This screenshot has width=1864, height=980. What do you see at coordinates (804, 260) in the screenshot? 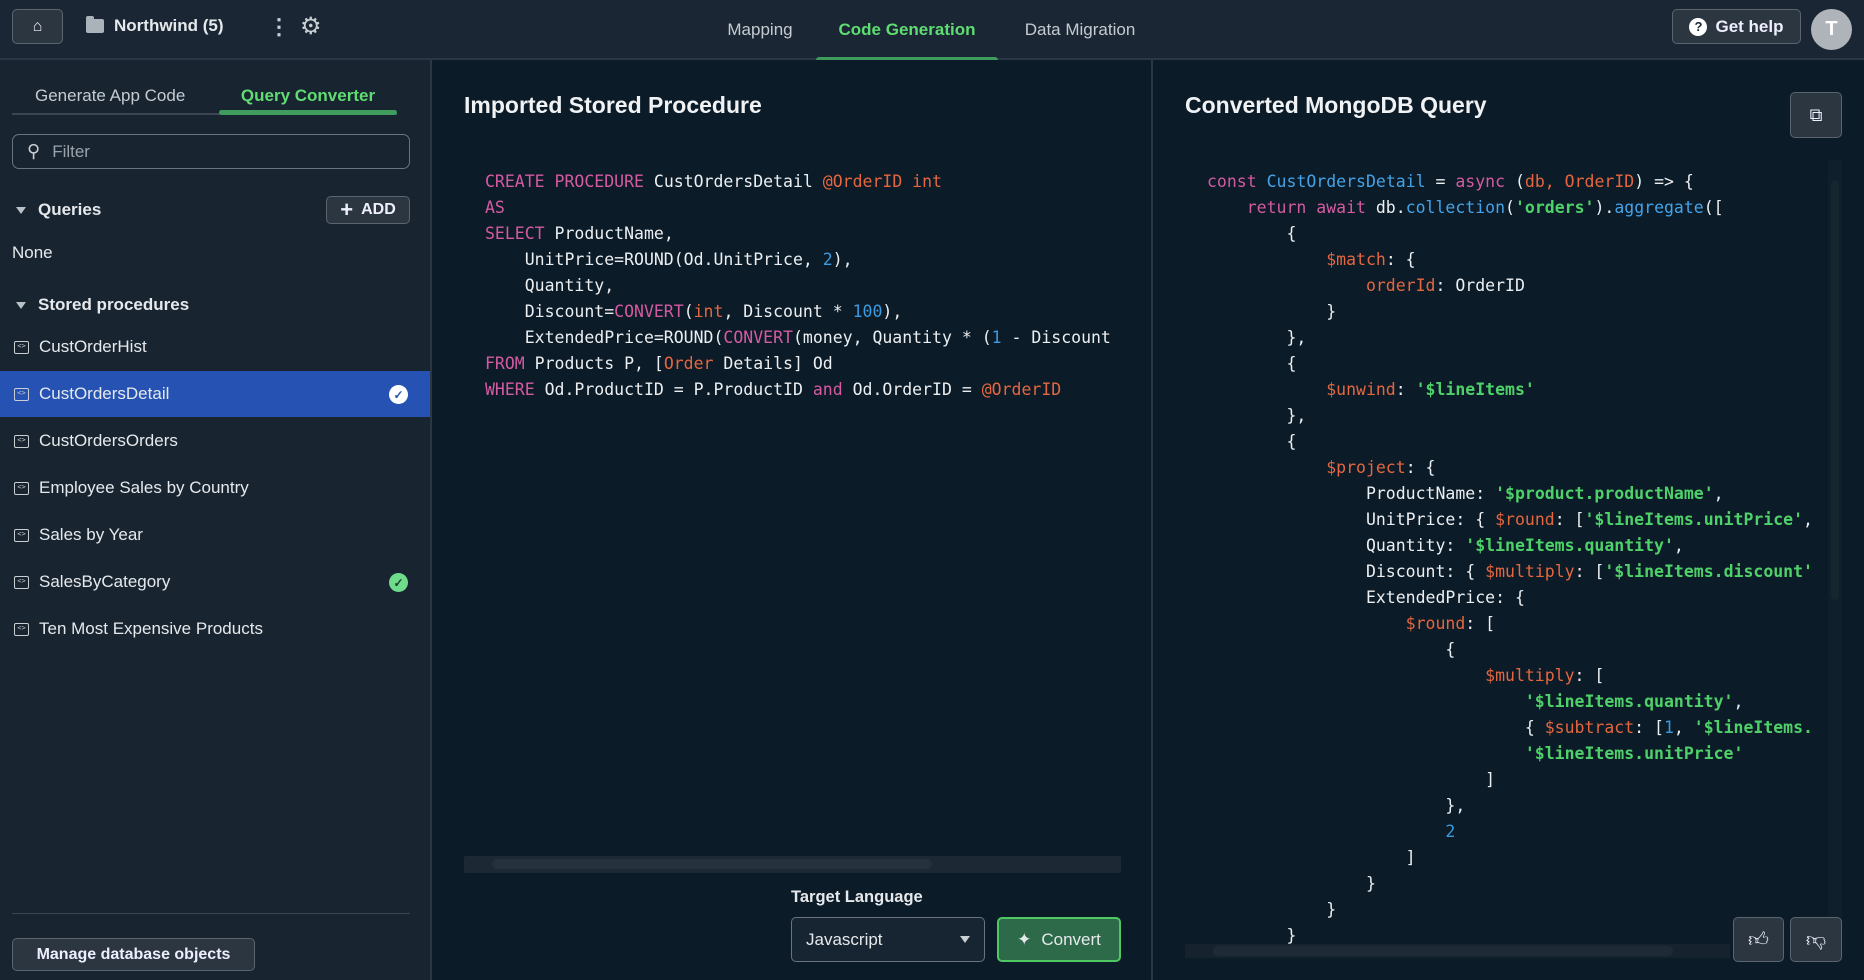
I see `code-line: UnitPrice=ROUND(Od.UnitPrice, 2),` at bounding box center [804, 260].